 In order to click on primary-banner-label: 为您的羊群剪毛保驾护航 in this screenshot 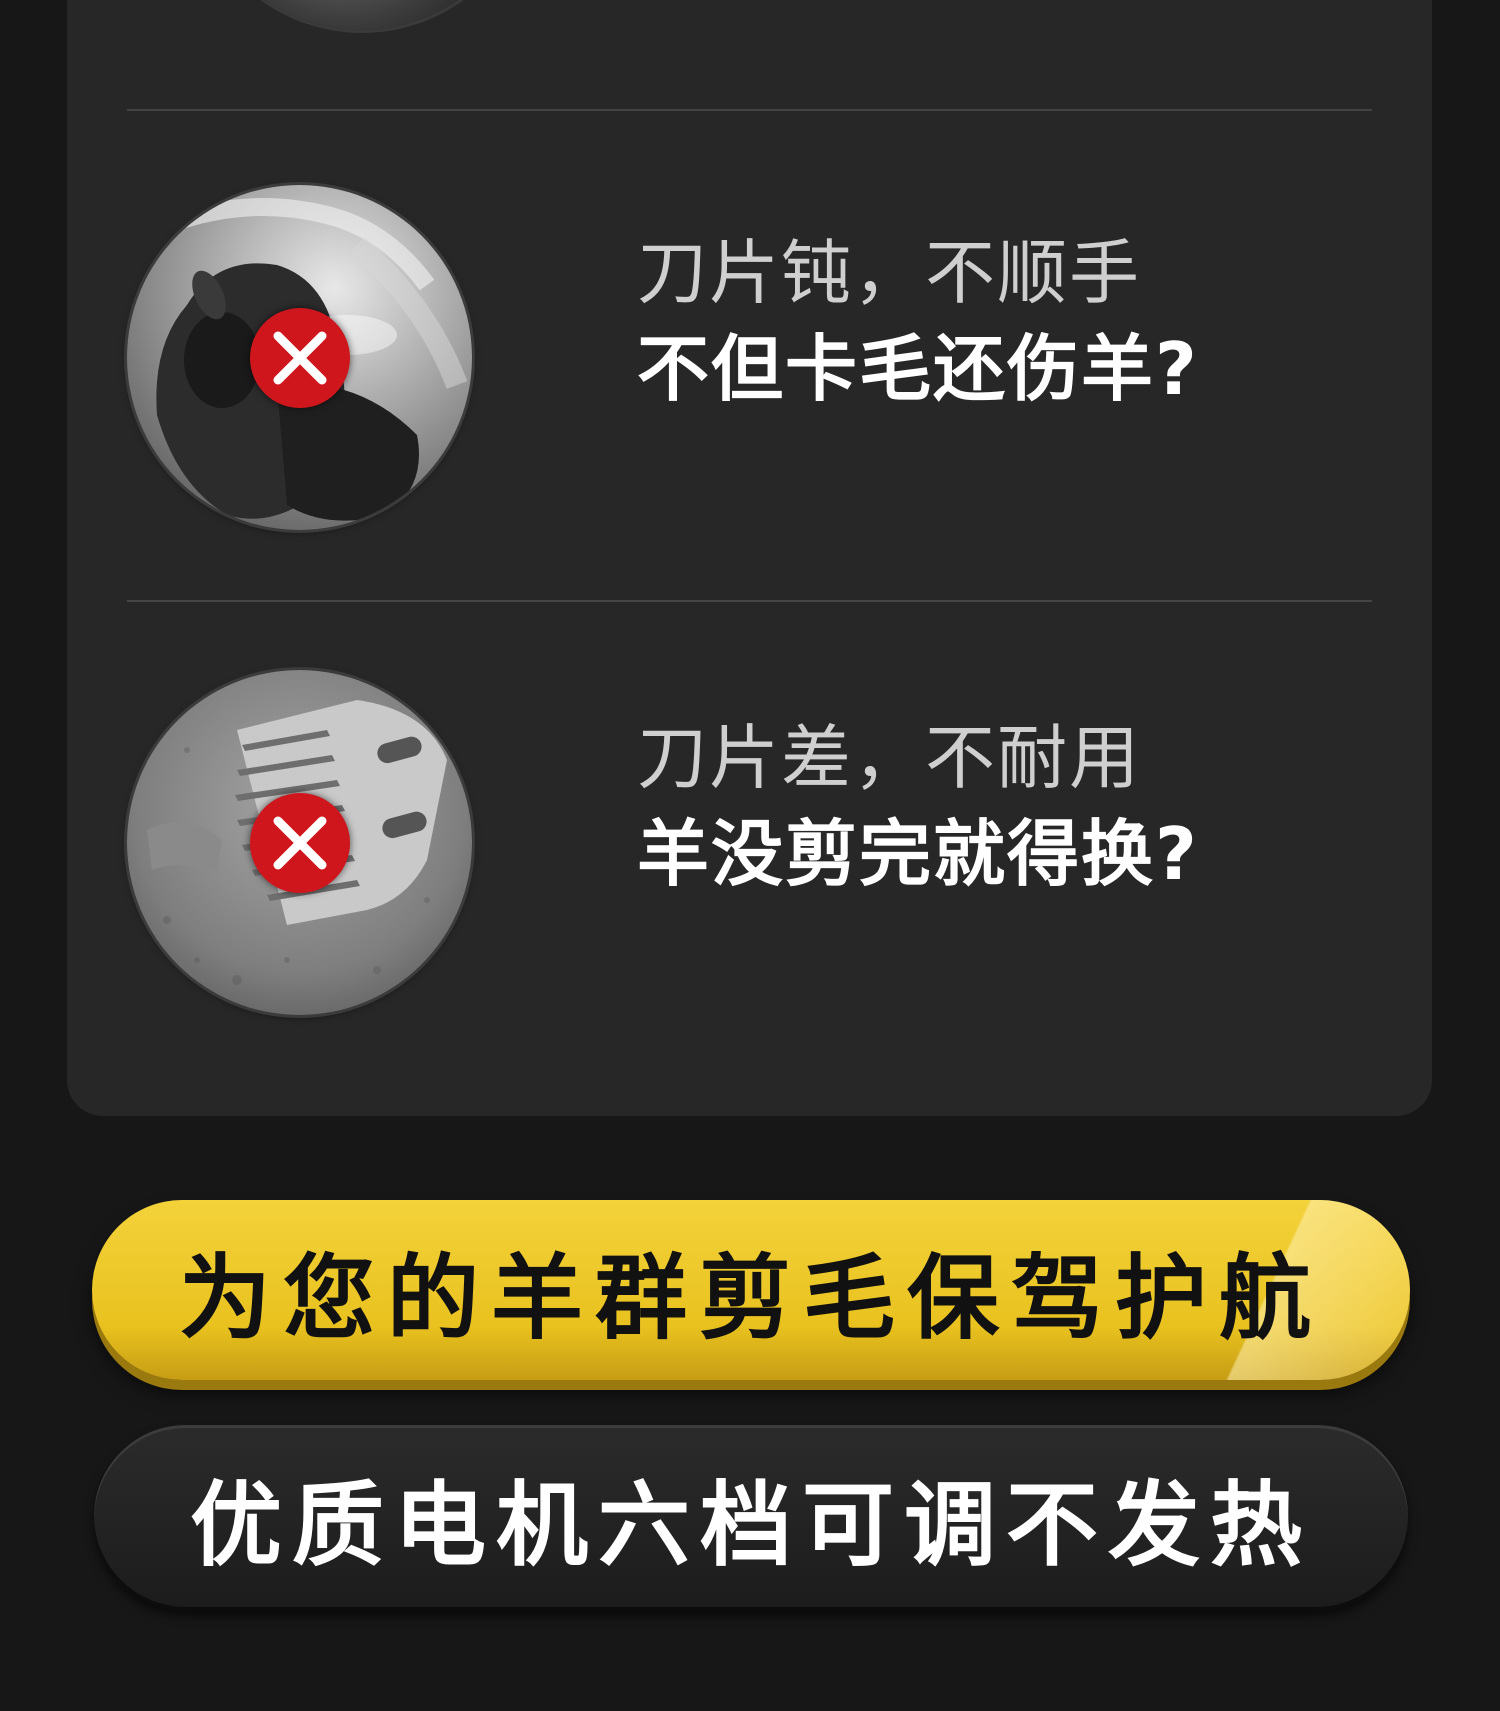, I will do `click(750, 1298)`.